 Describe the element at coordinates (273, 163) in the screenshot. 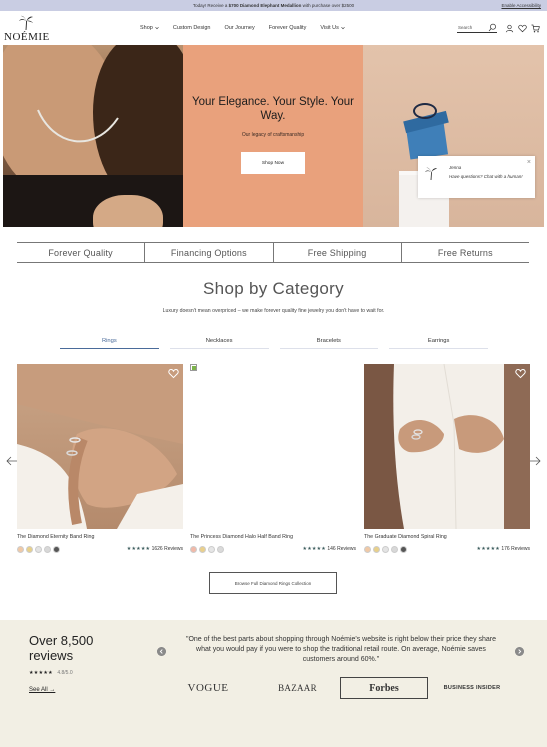

I see `shop-now-button: Shop Now` at that location.